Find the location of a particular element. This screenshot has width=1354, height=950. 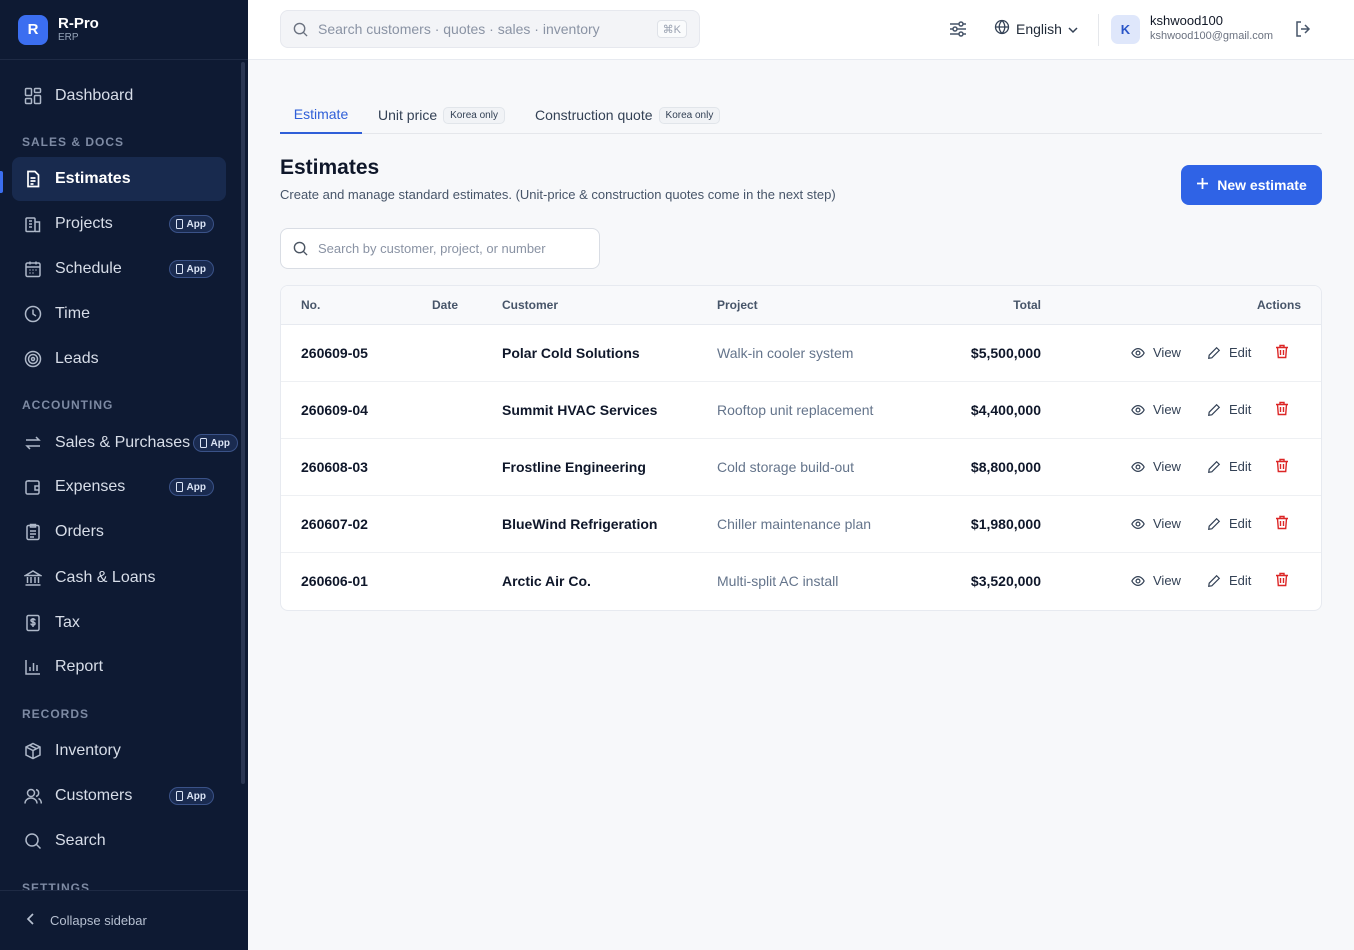

globe-icon is located at coordinates (1002, 28).